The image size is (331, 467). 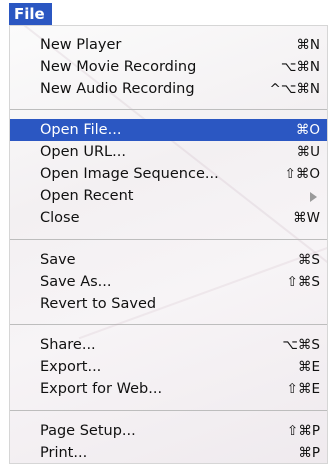 I want to click on menu-item-label: Open Recent, so click(x=87, y=196).